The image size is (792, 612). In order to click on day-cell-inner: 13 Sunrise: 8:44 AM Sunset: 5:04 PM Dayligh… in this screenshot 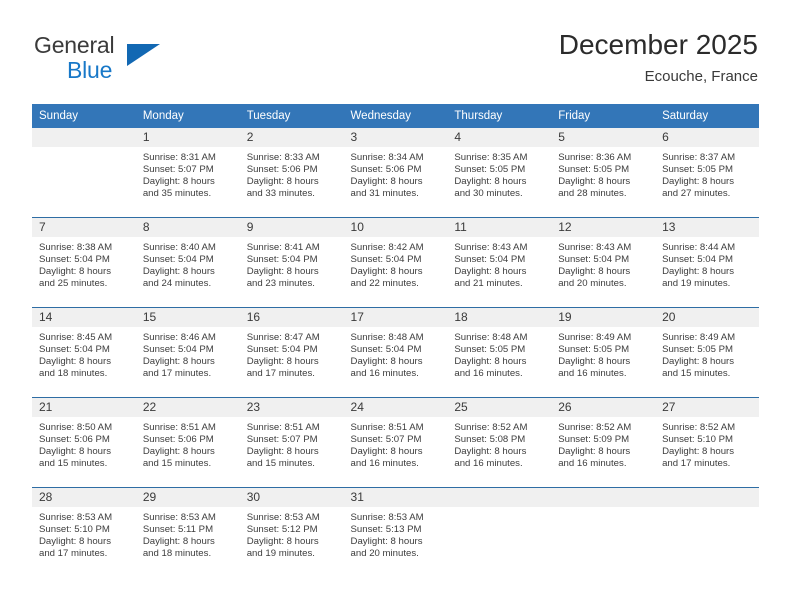, I will do `click(707, 262)`.